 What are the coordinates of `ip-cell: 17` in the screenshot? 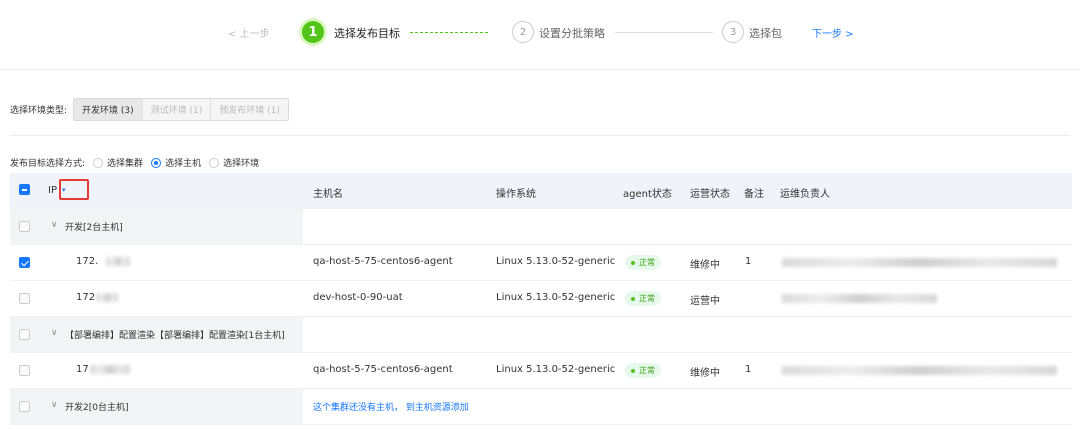 It's located at (82, 369).